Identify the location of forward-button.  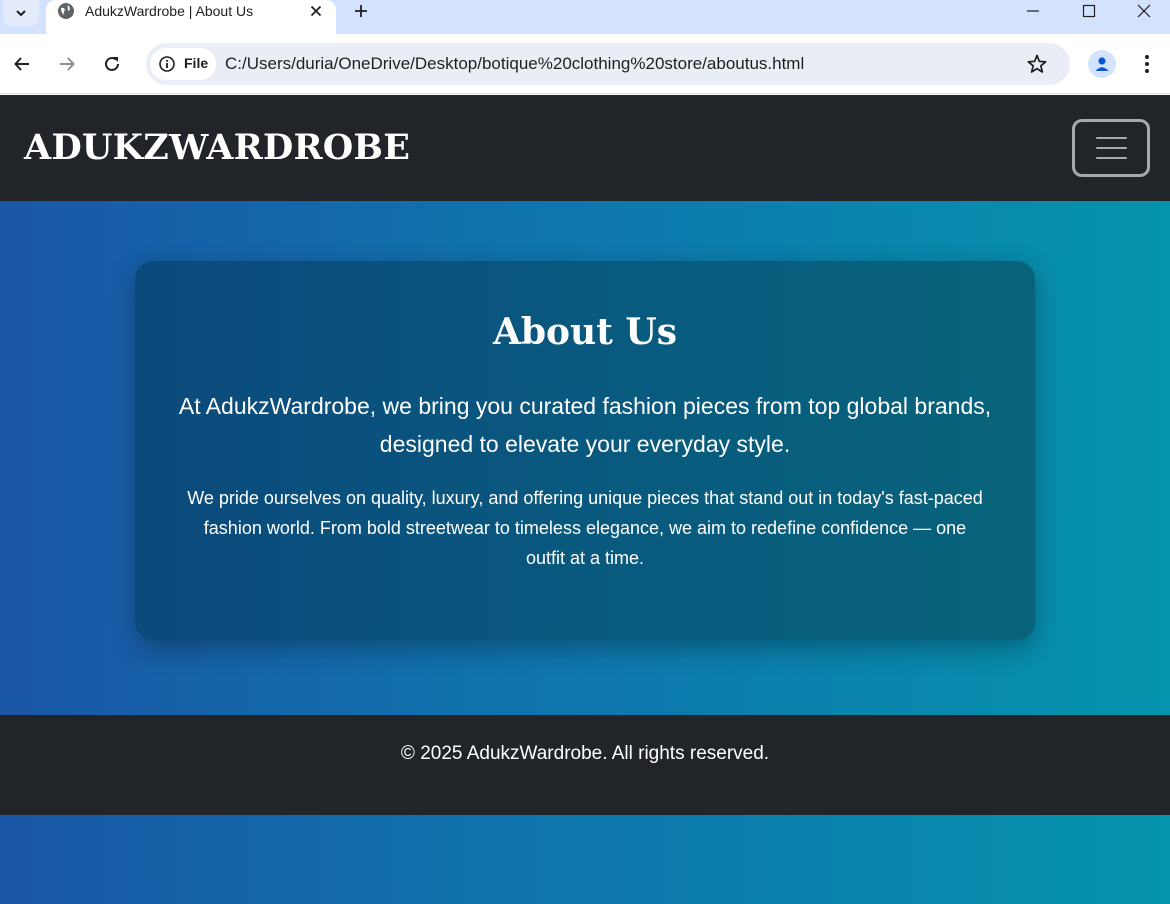
(67, 64).